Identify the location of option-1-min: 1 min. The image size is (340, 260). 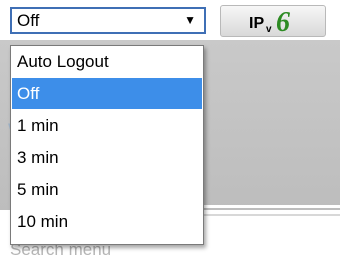
(107, 125).